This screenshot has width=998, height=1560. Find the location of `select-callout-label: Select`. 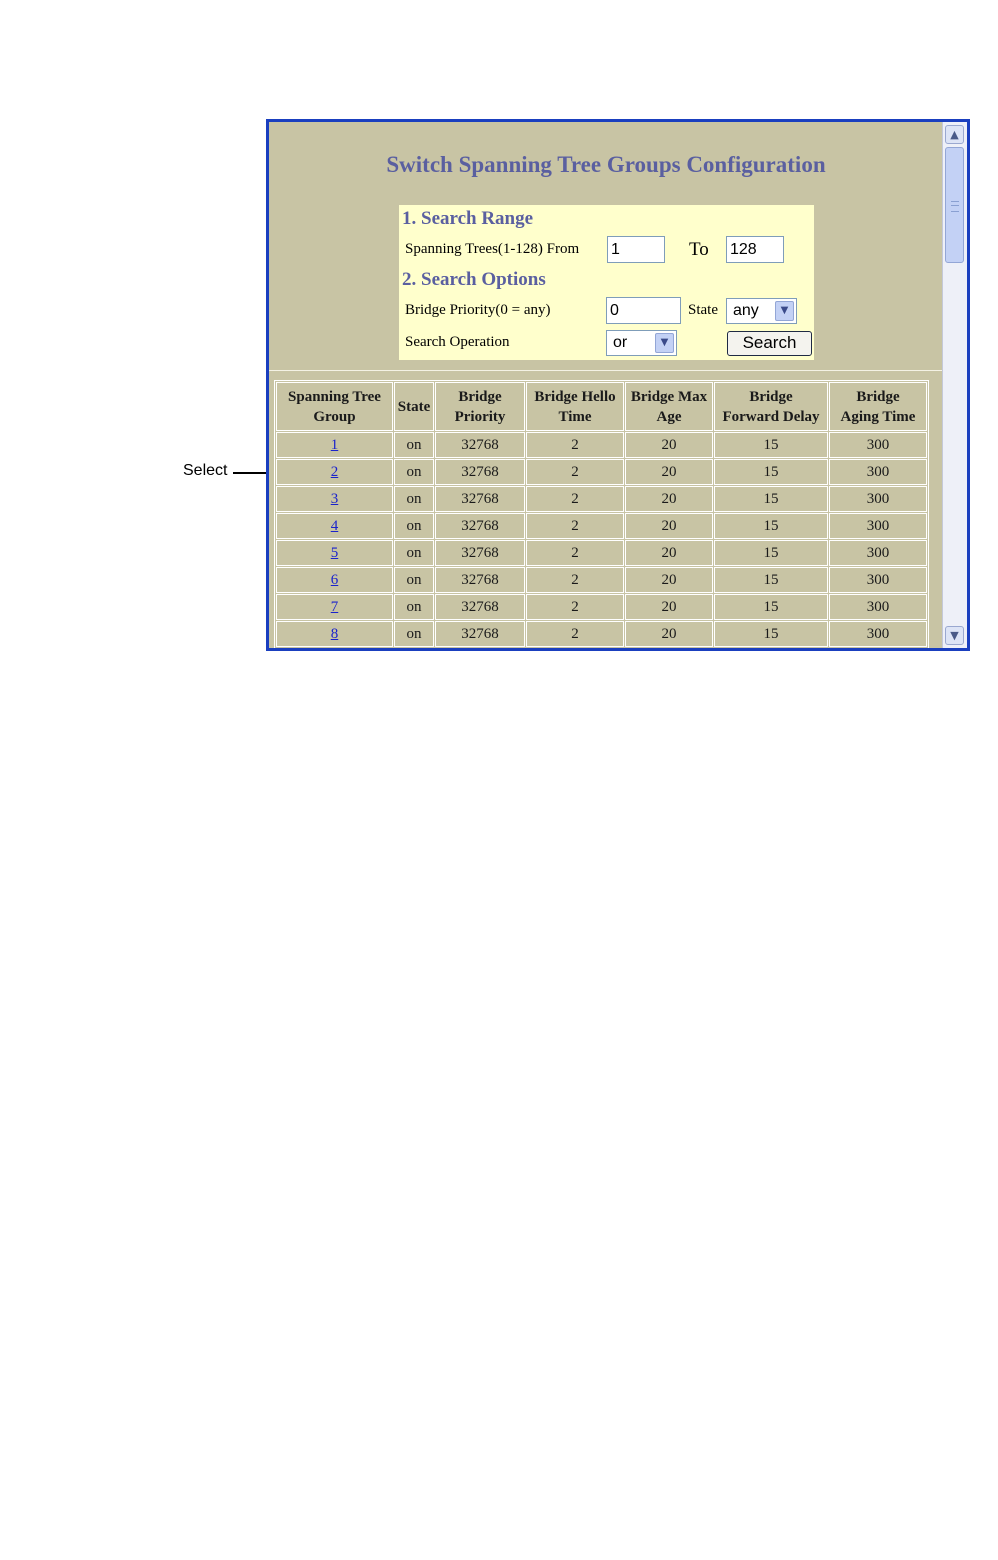

select-callout-label: Select is located at coordinates (205, 470).